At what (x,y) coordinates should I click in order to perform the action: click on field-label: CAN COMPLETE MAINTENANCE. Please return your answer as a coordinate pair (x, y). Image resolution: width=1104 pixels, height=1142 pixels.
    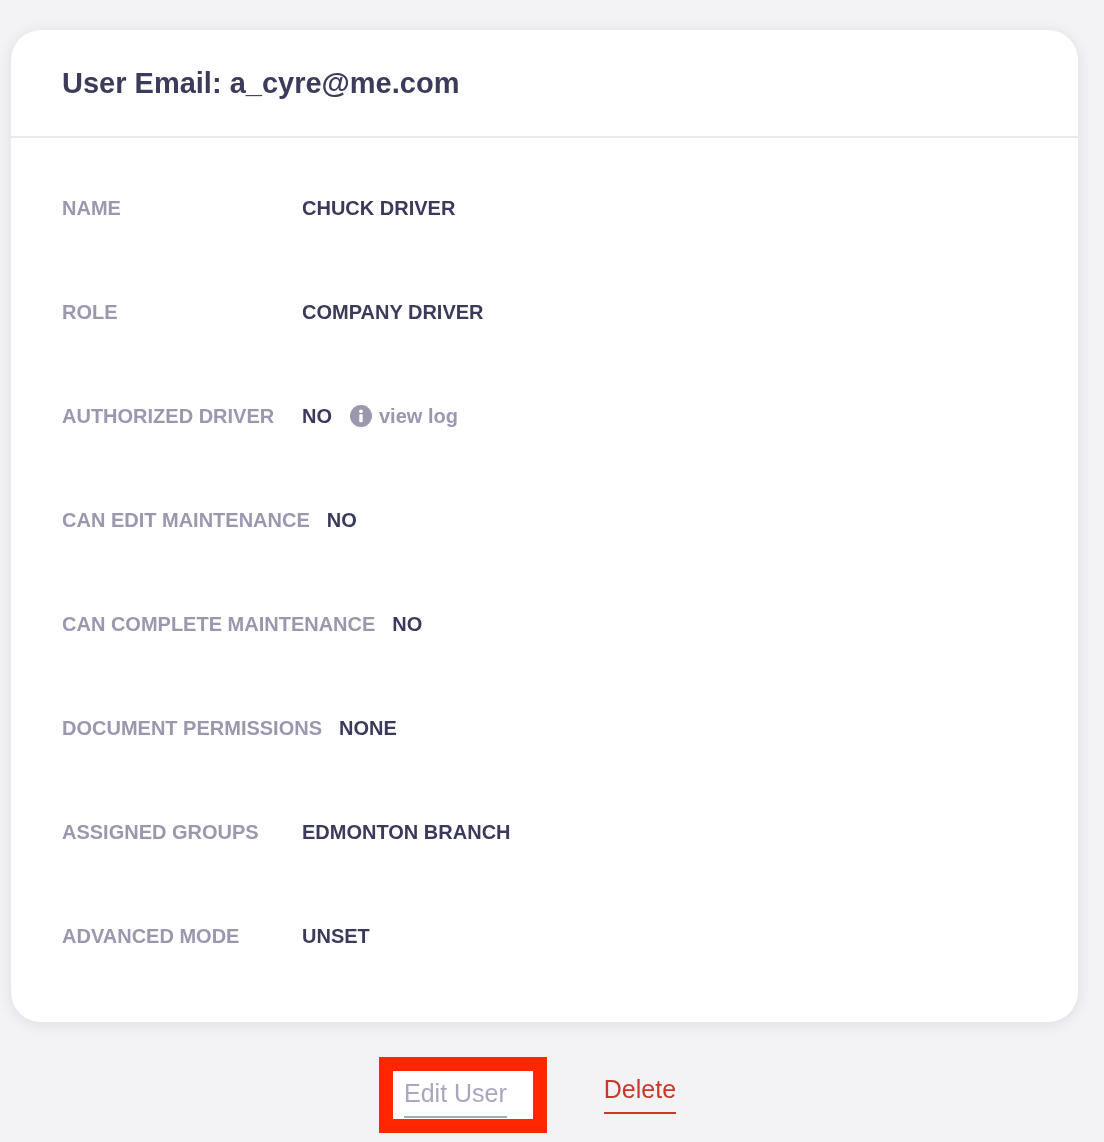
    Looking at the image, I should click on (219, 624).